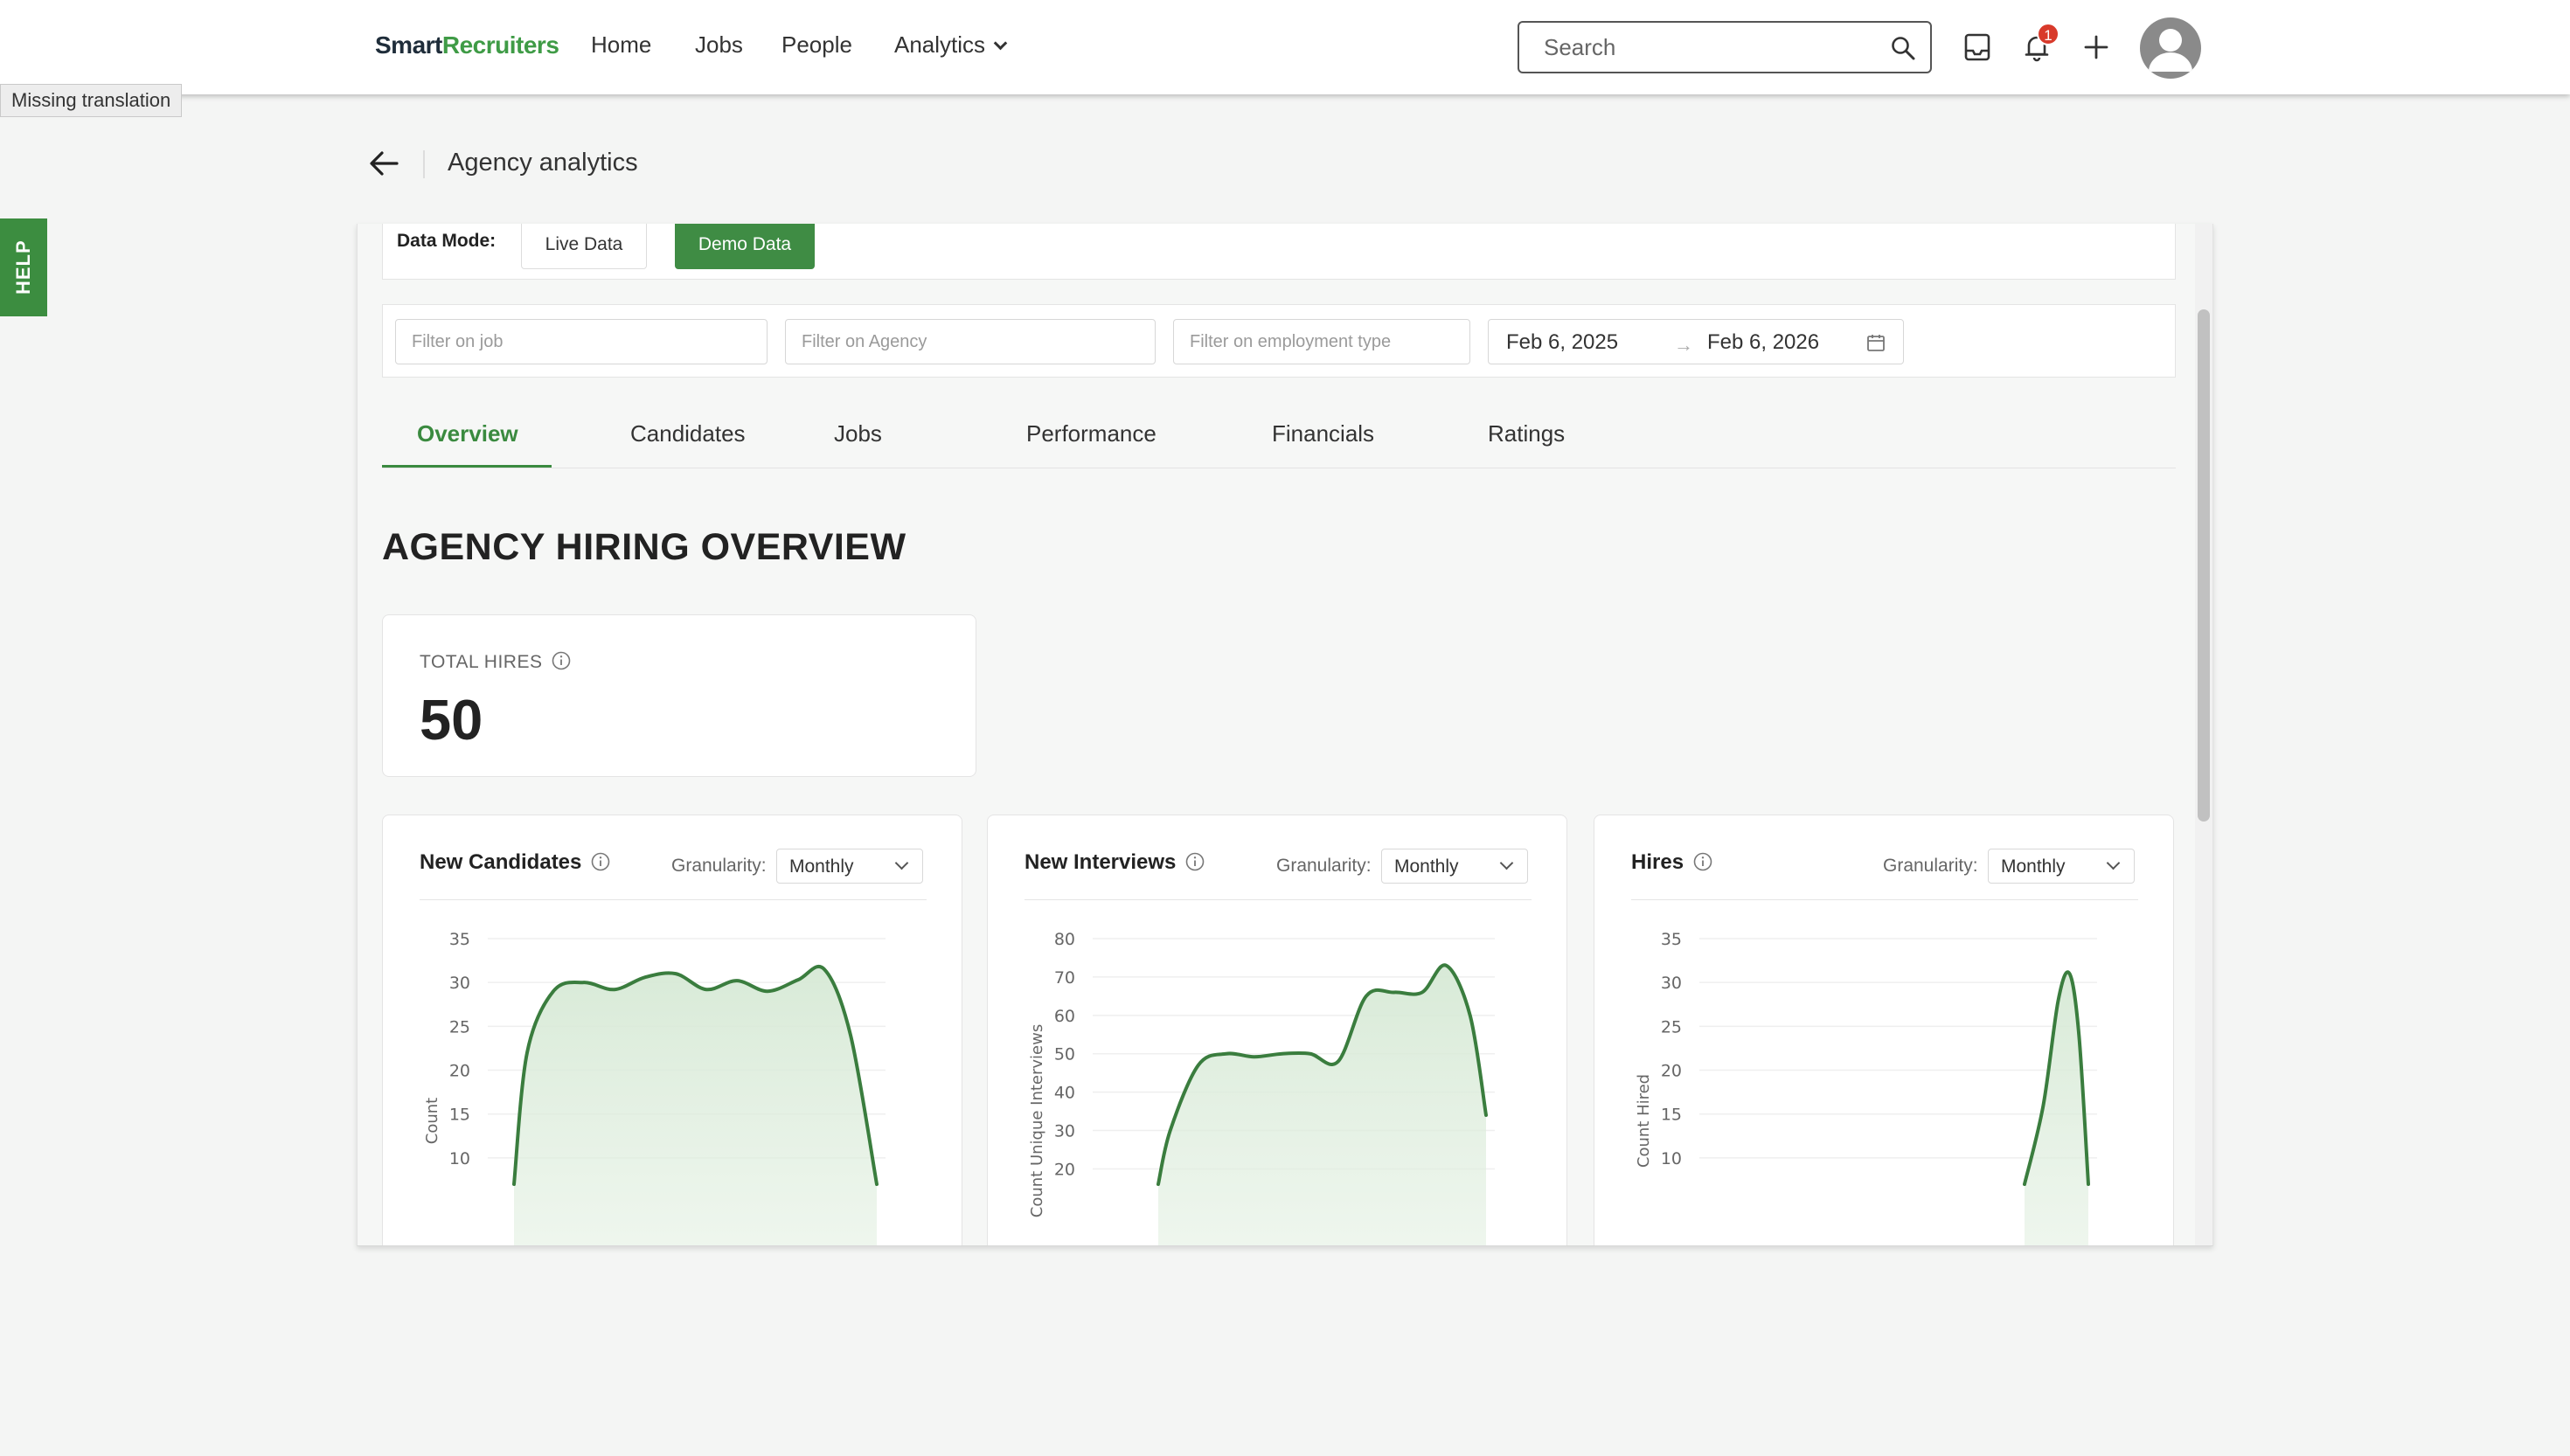 This screenshot has width=2570, height=1456. Describe the element at coordinates (644, 547) in the screenshot. I see `section-title: AGENCY HIRING OVERVIEW` at that location.